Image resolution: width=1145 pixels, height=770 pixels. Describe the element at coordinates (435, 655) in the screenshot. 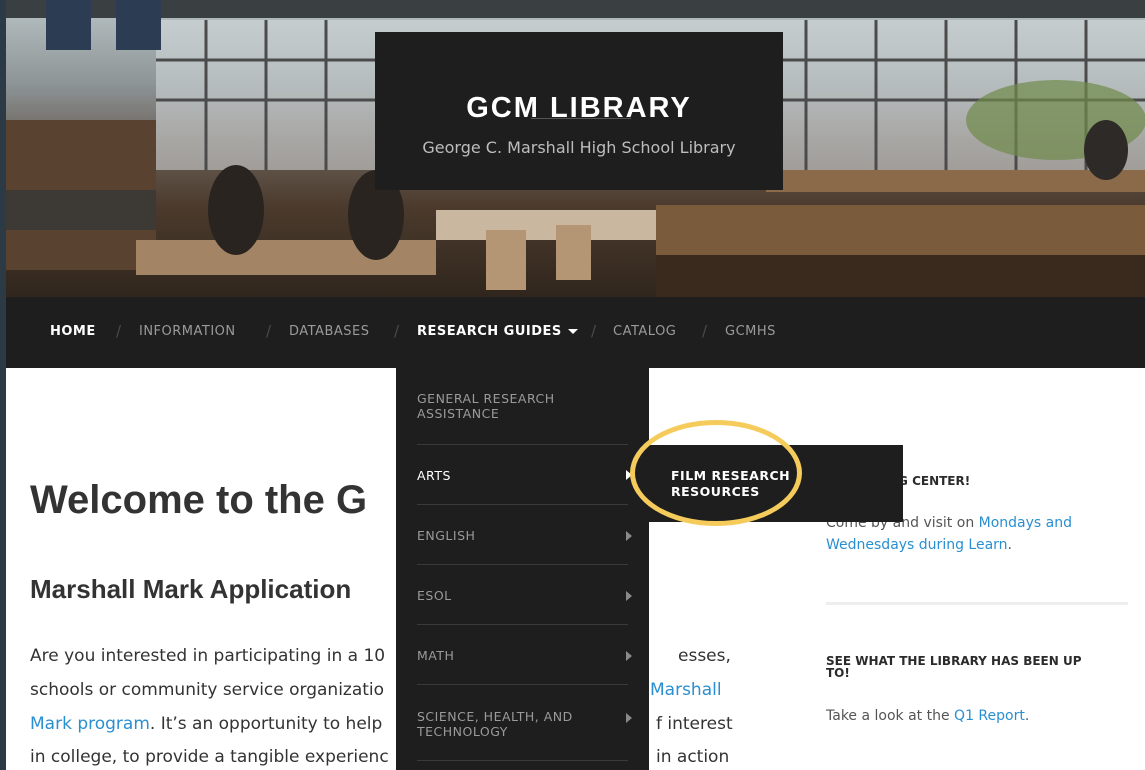

I see `dropdown-item-math: MATH` at that location.